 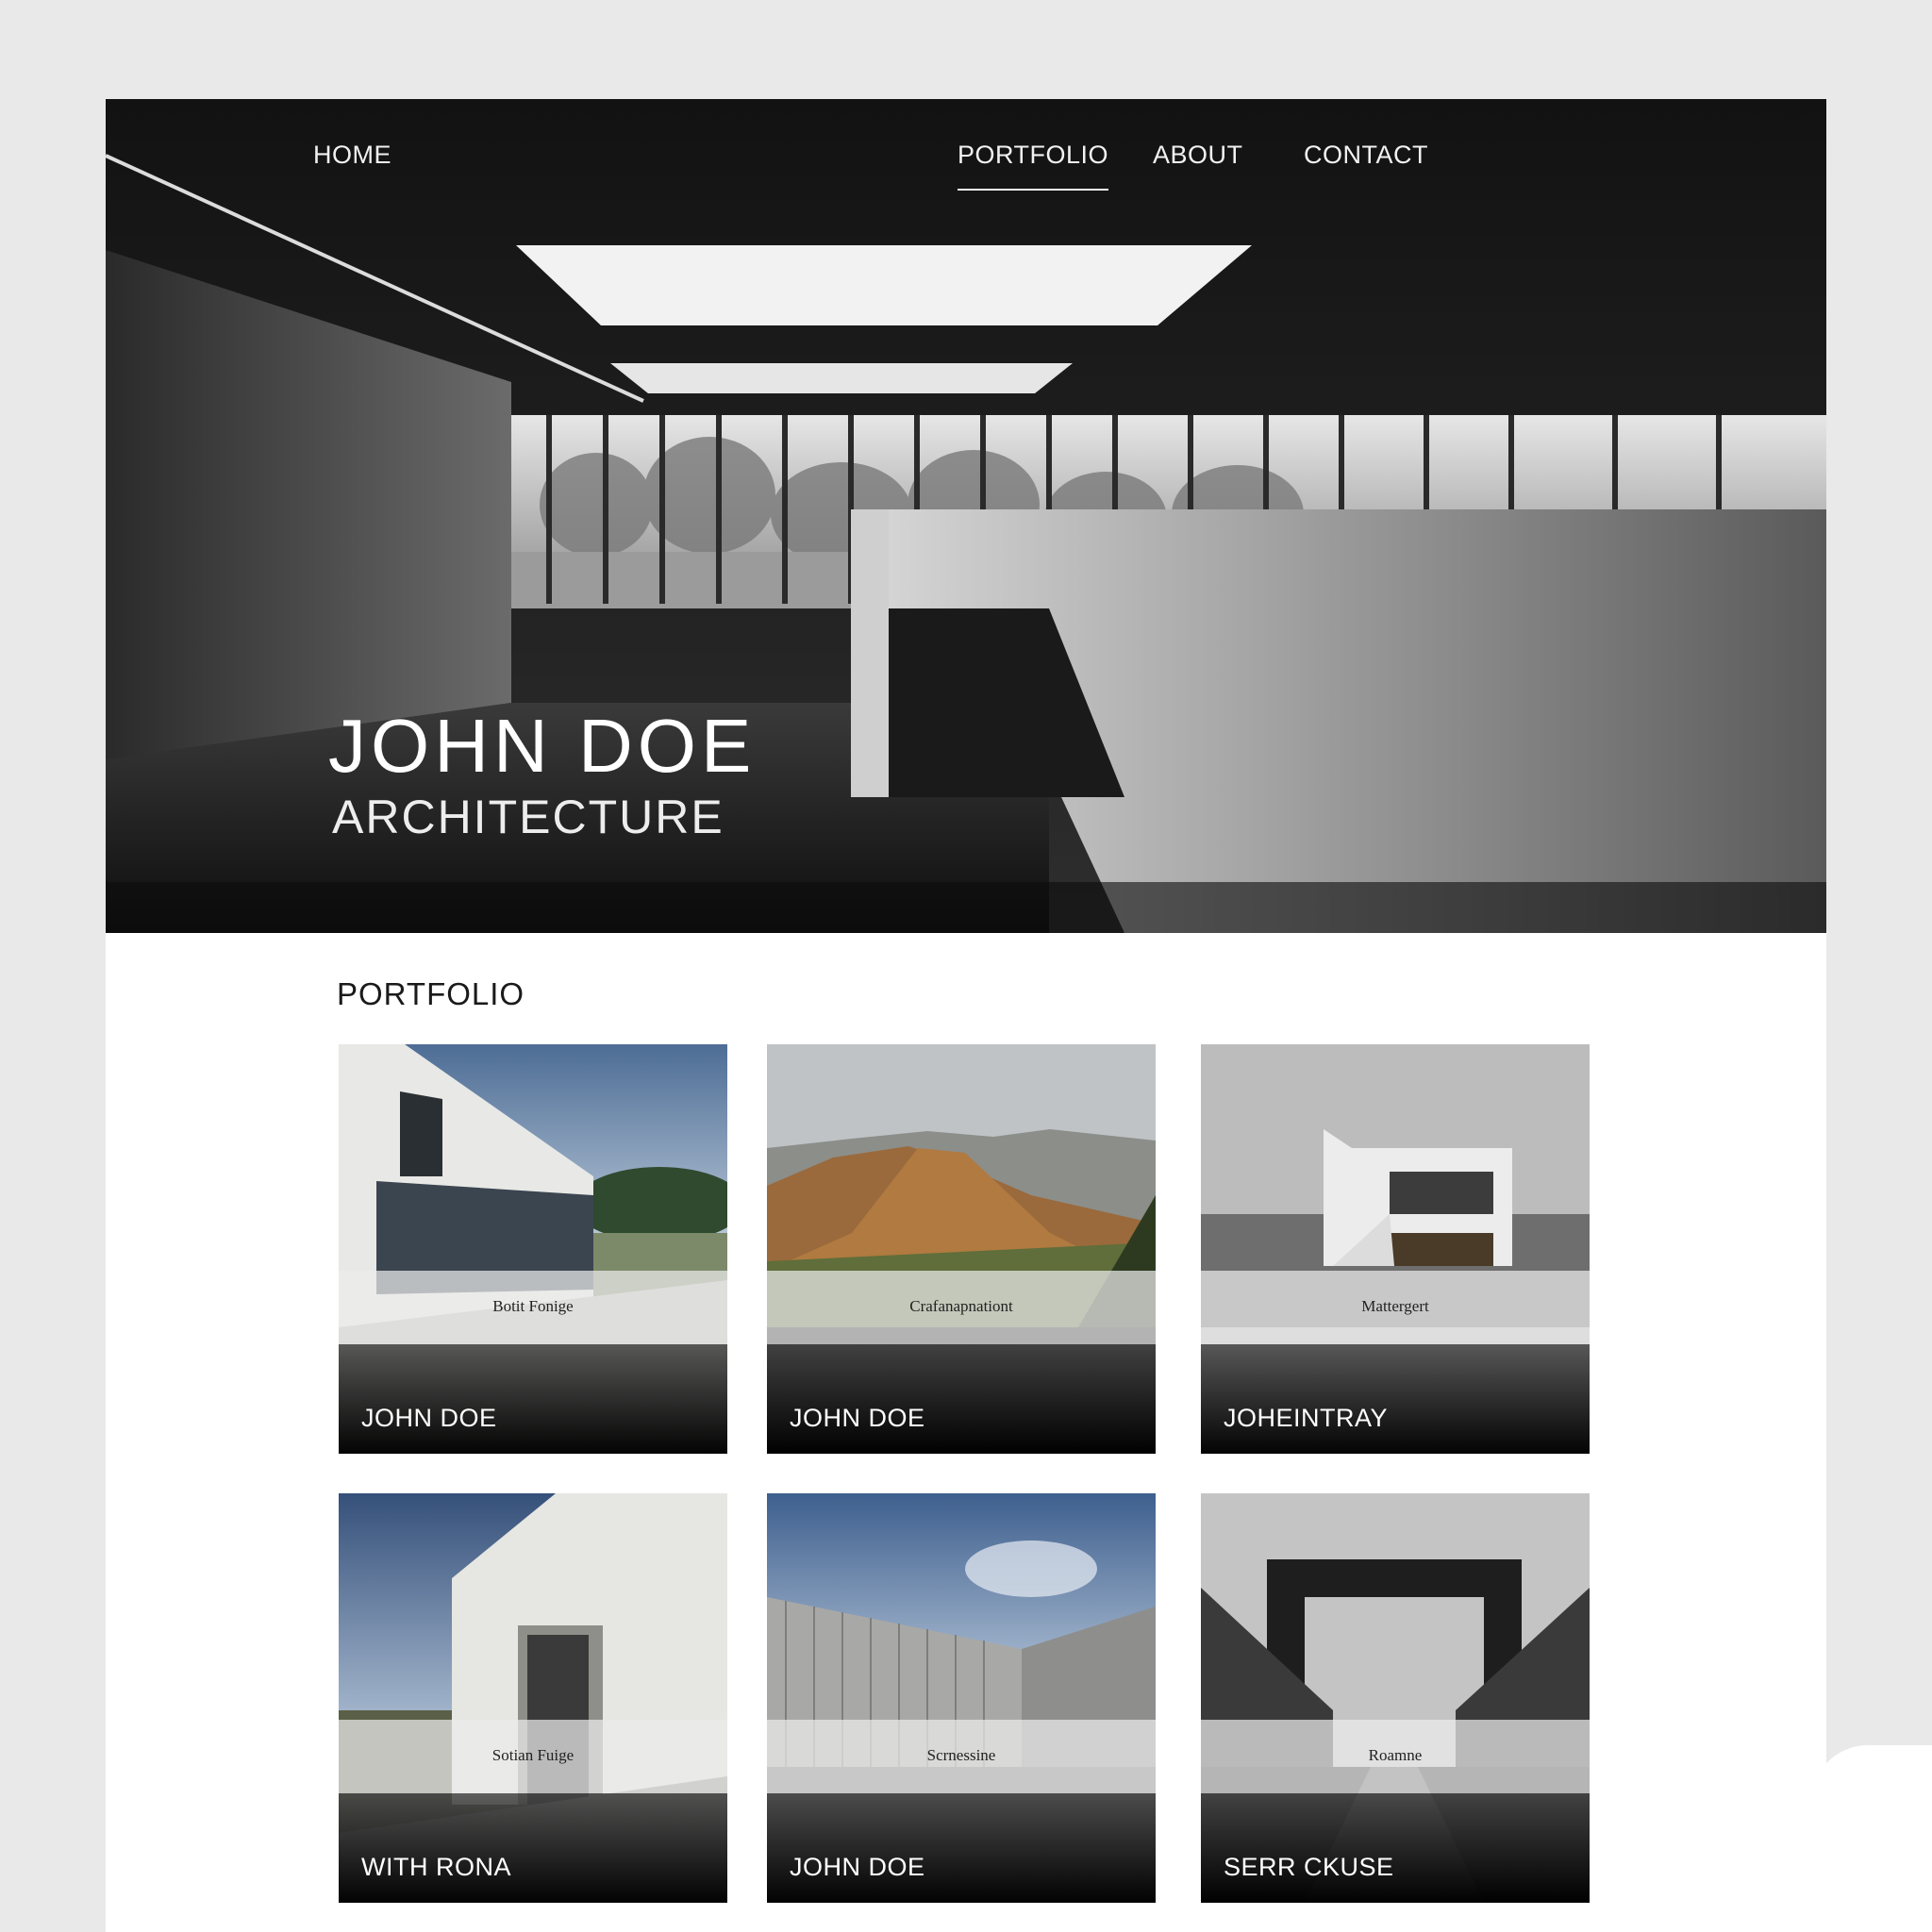 I want to click on main-nav: HOME PORTFOLIO ABOUT CONTACT, so click(x=966, y=156).